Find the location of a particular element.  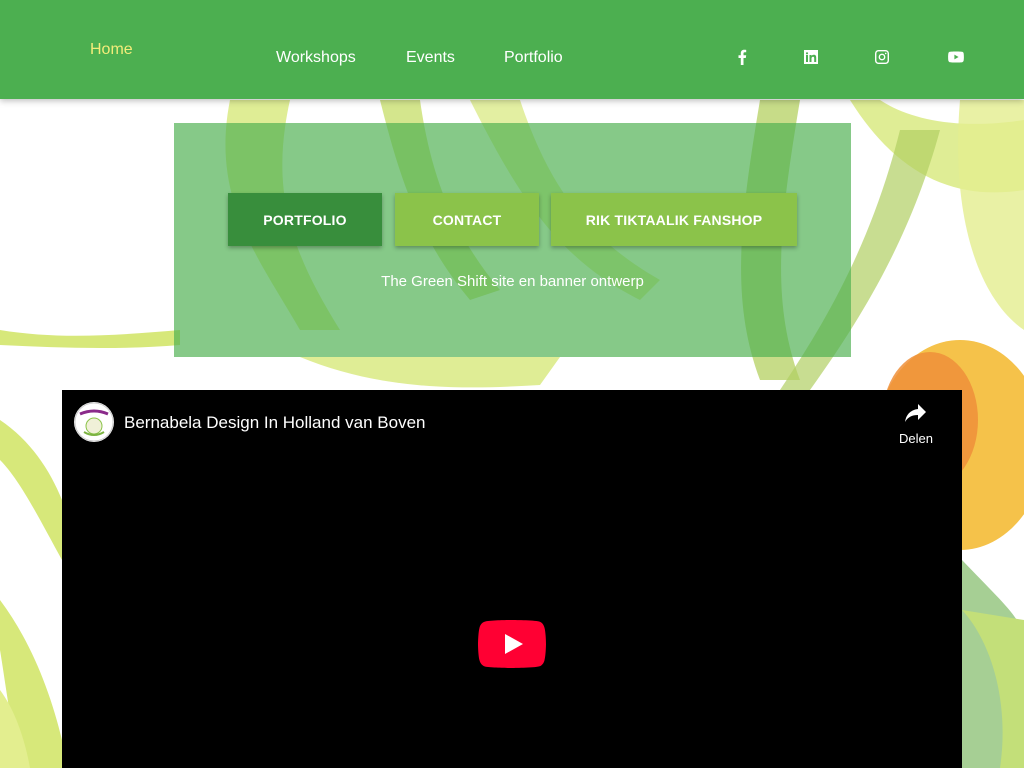

channel-avatar is located at coordinates (94, 422).